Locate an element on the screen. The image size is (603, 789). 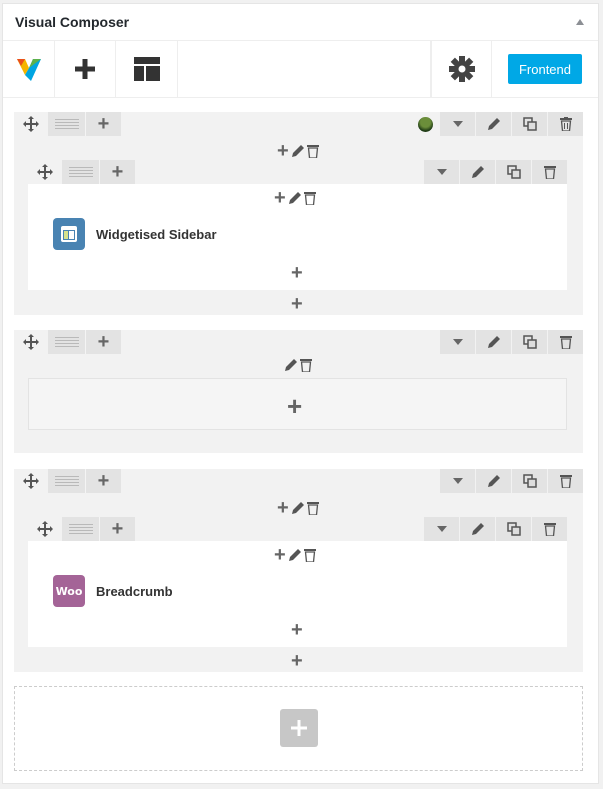
collapse-arrow-icon is located at coordinates (580, 22).